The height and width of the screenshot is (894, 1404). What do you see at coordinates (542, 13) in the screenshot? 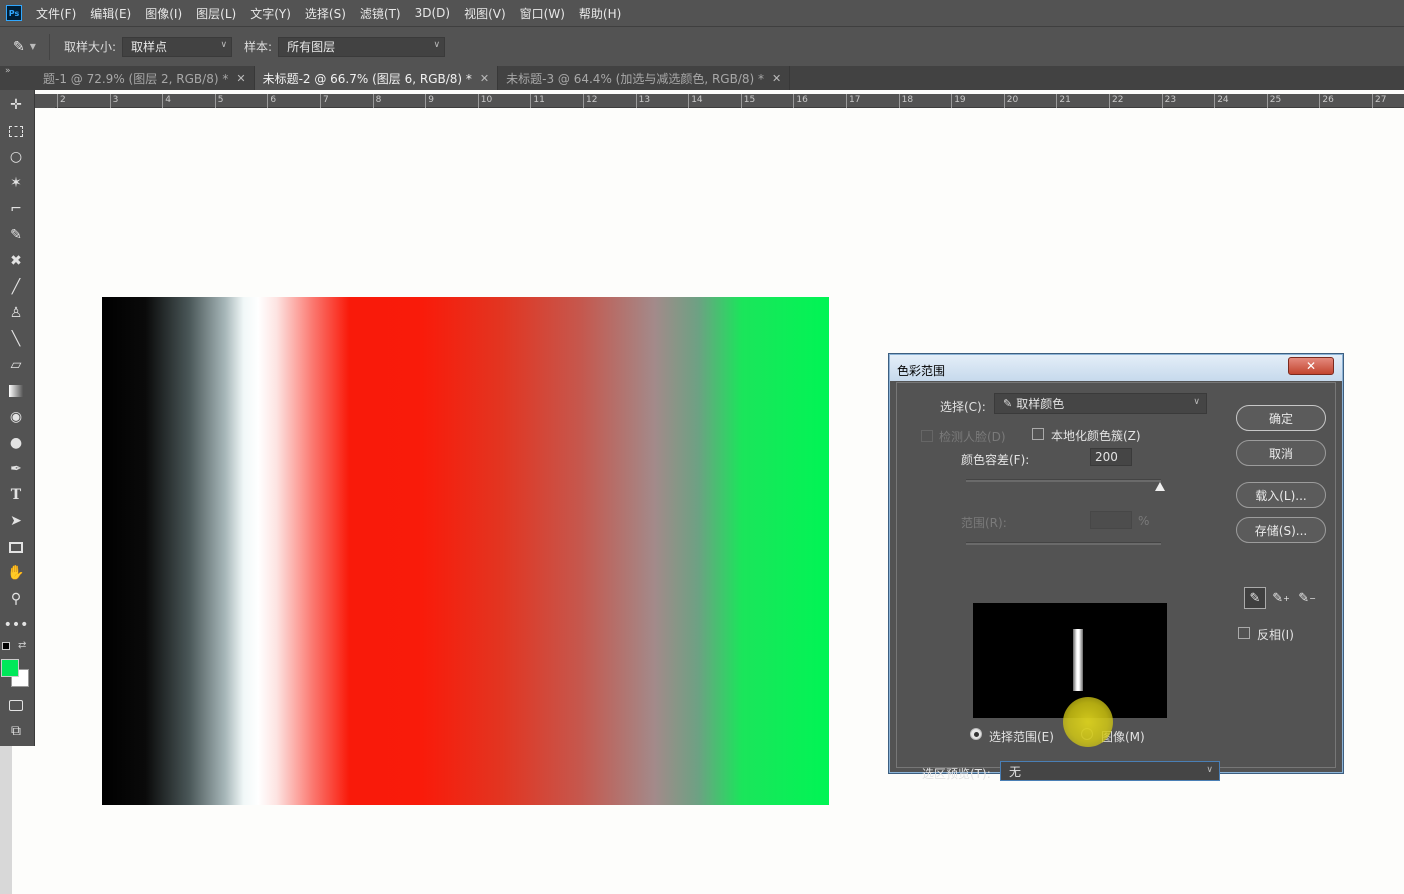
I see `menu-window: 窗口(W)` at bounding box center [542, 13].